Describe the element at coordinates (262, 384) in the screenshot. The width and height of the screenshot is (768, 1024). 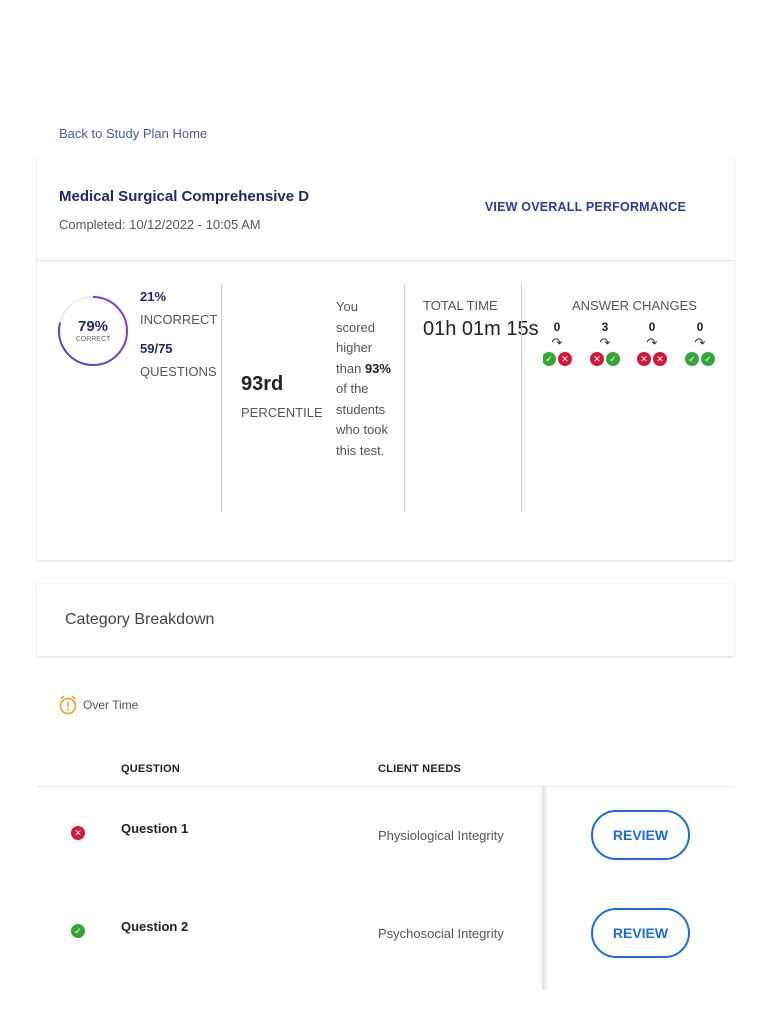
I see `percentile-value: 93rd` at that location.